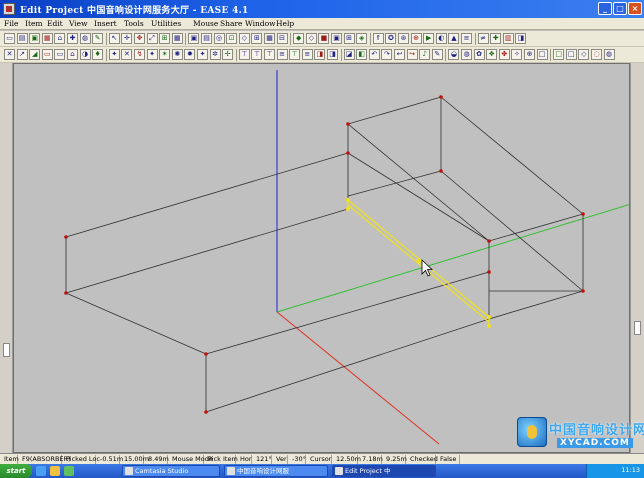 The width and height of the screenshot is (644, 478). I want to click on menu-item: Item, so click(34, 24).